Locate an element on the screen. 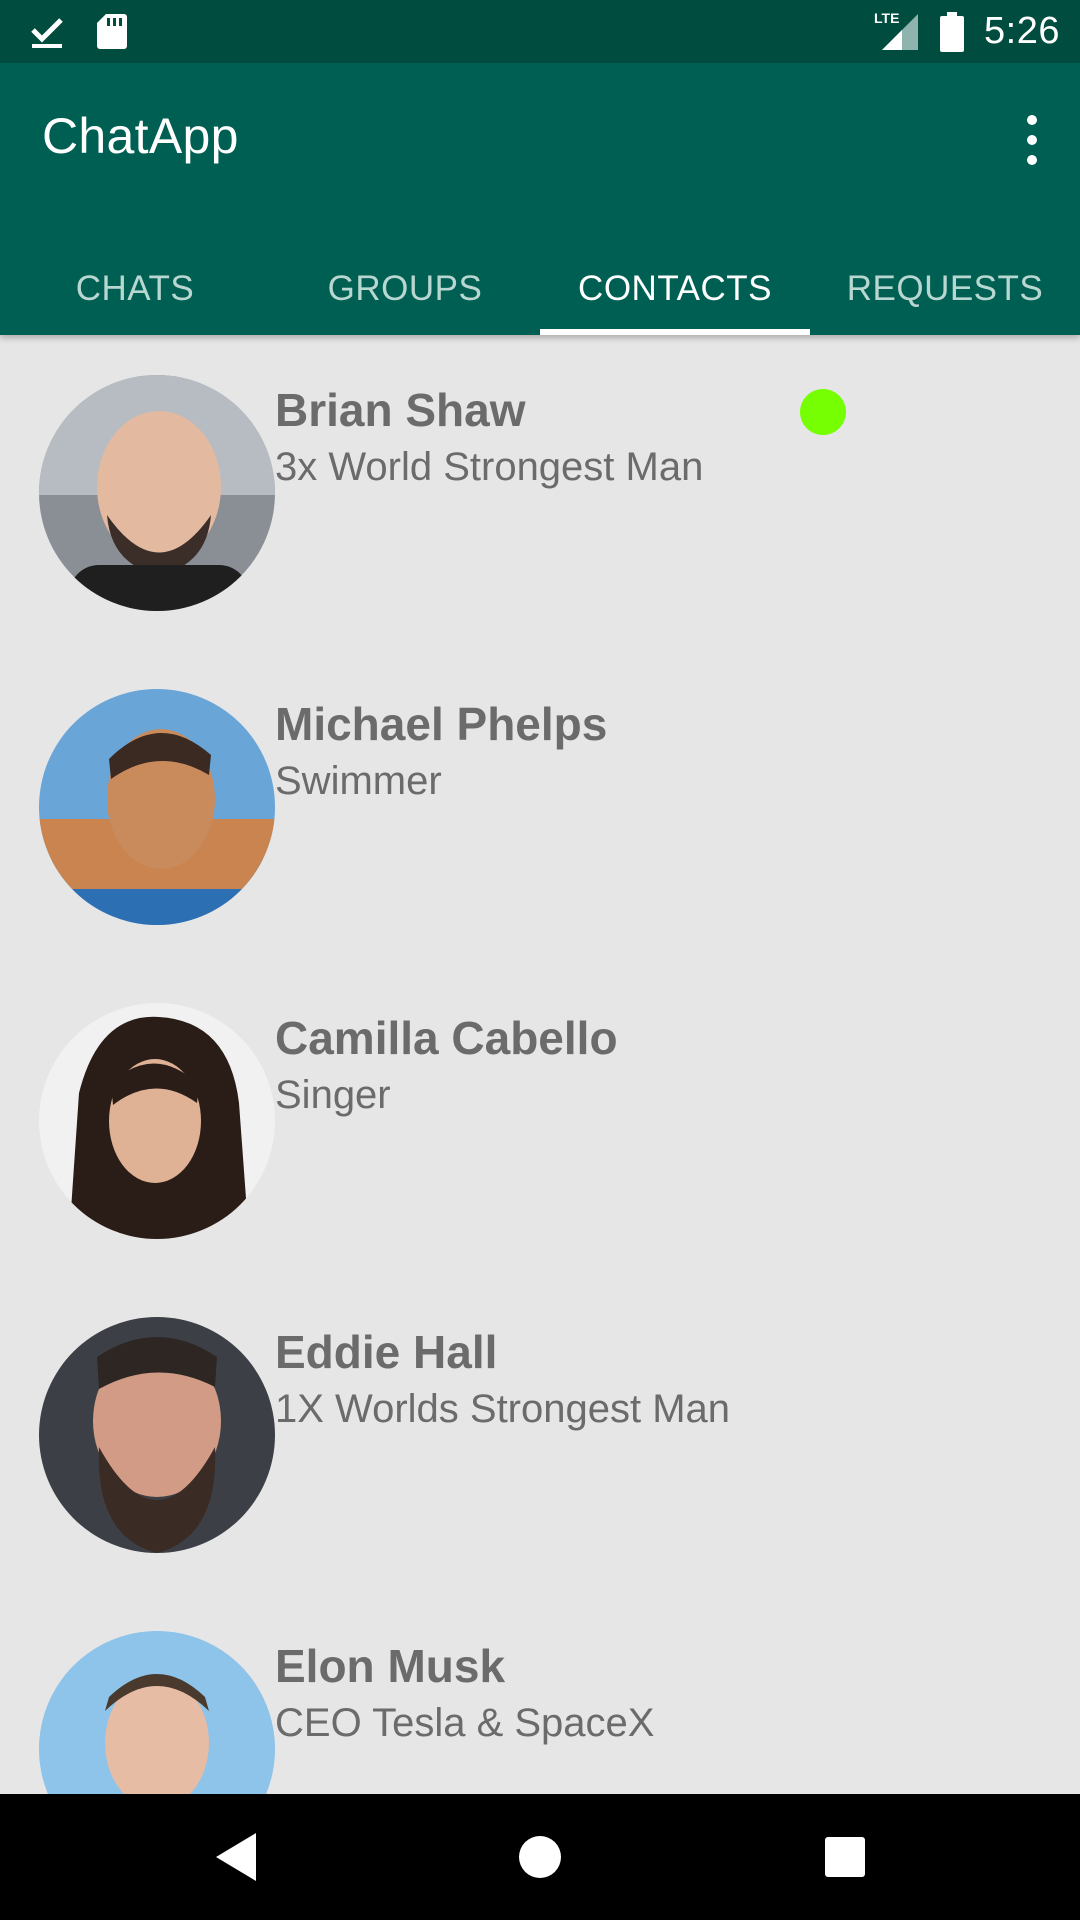 This screenshot has width=1080, height=1920. tab-chats: CHATS is located at coordinates (135, 289).